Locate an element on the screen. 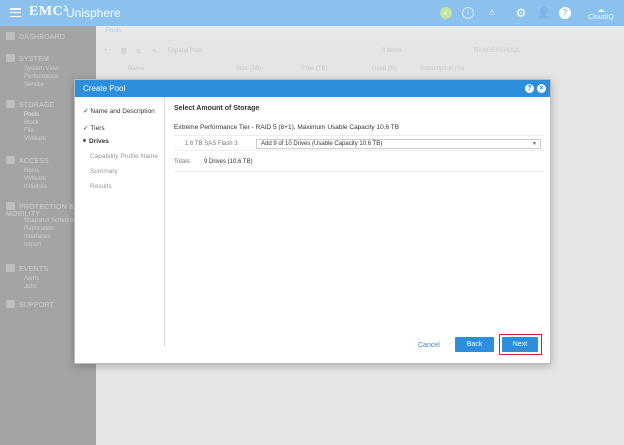  next-button: Next is located at coordinates (520, 344).